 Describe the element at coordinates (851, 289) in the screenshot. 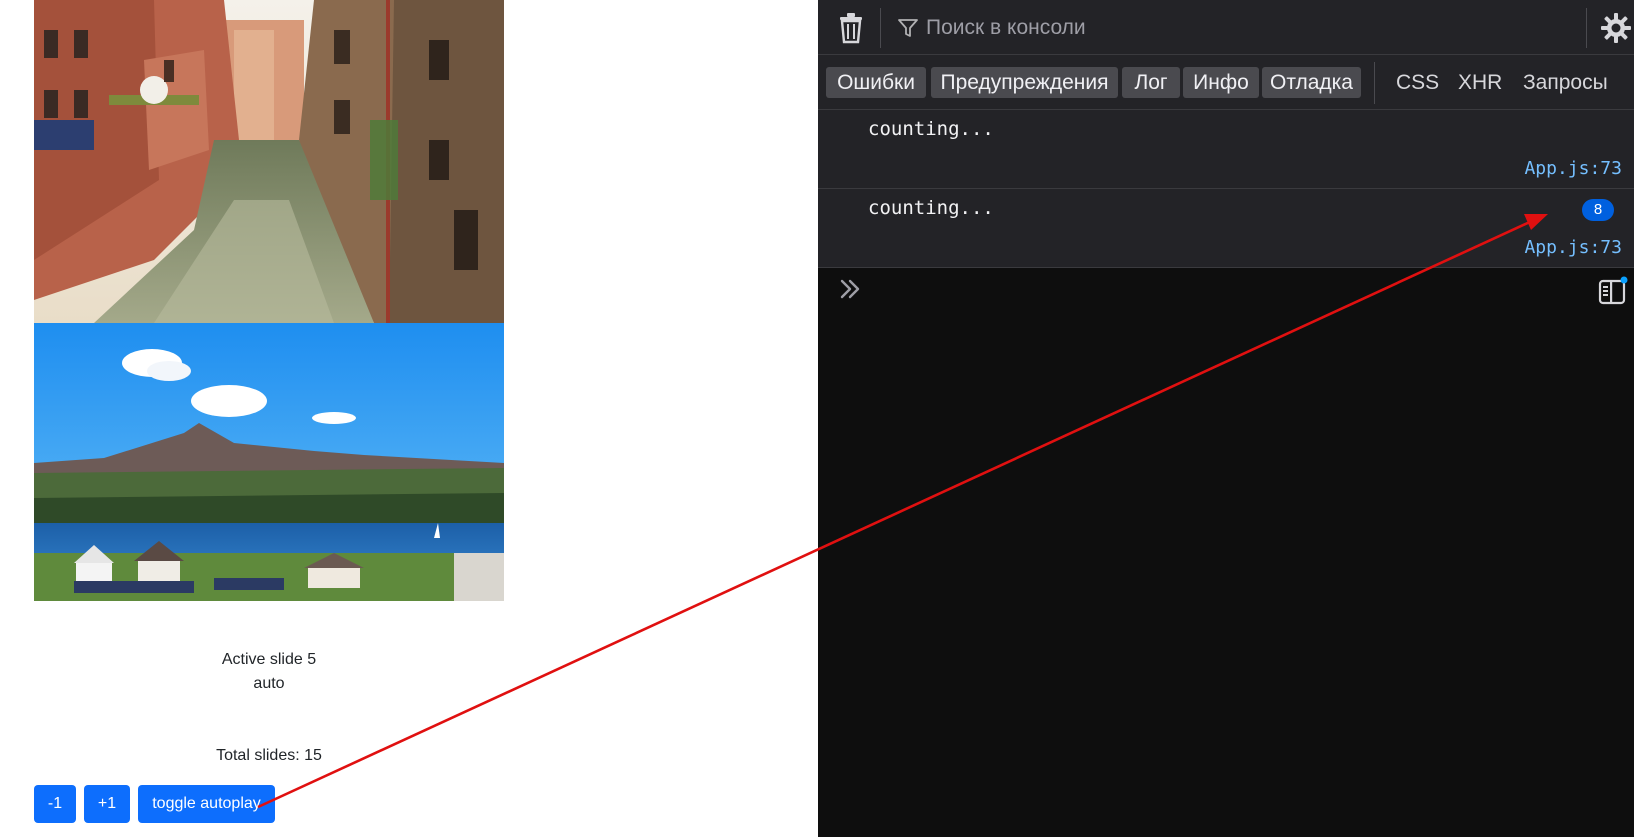

I see `prompt-chevron-icon` at that location.